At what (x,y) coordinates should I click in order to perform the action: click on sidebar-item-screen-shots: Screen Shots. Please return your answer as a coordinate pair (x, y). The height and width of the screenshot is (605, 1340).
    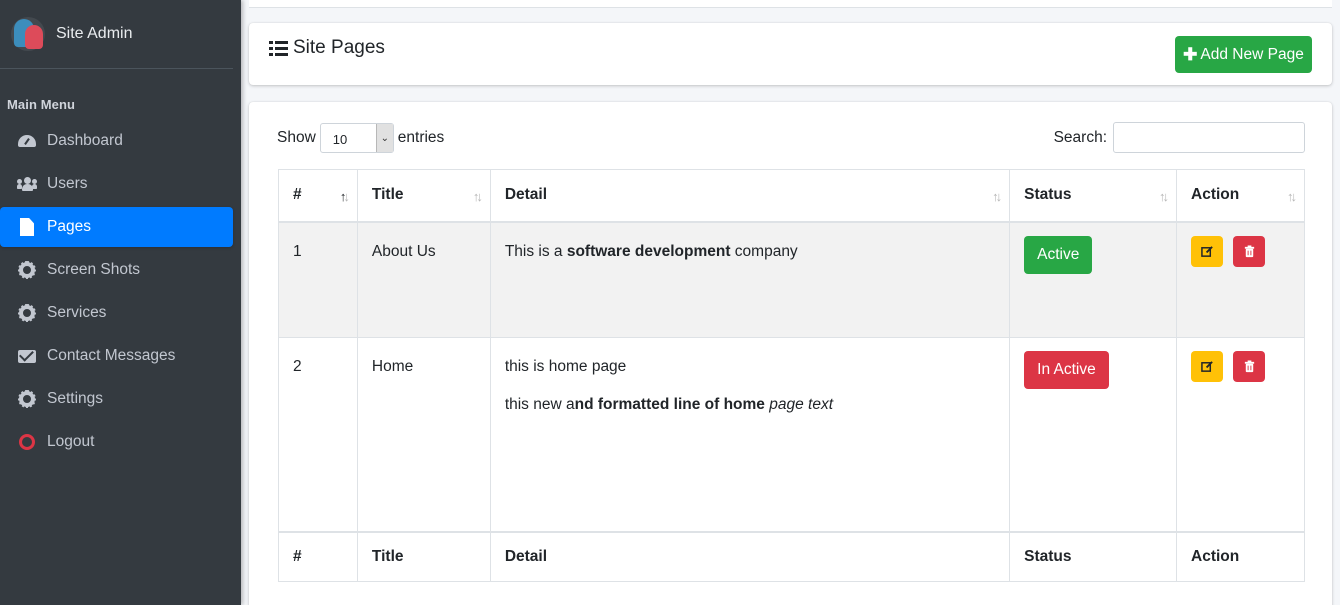
    Looking at the image, I should click on (116, 270).